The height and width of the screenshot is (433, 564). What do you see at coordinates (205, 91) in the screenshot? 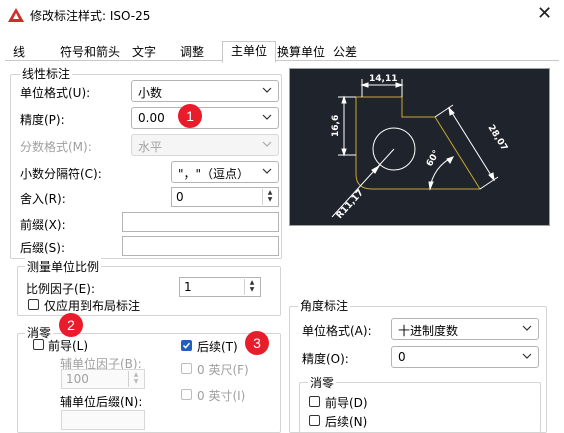
I see `unit-format-select: 小数` at bounding box center [205, 91].